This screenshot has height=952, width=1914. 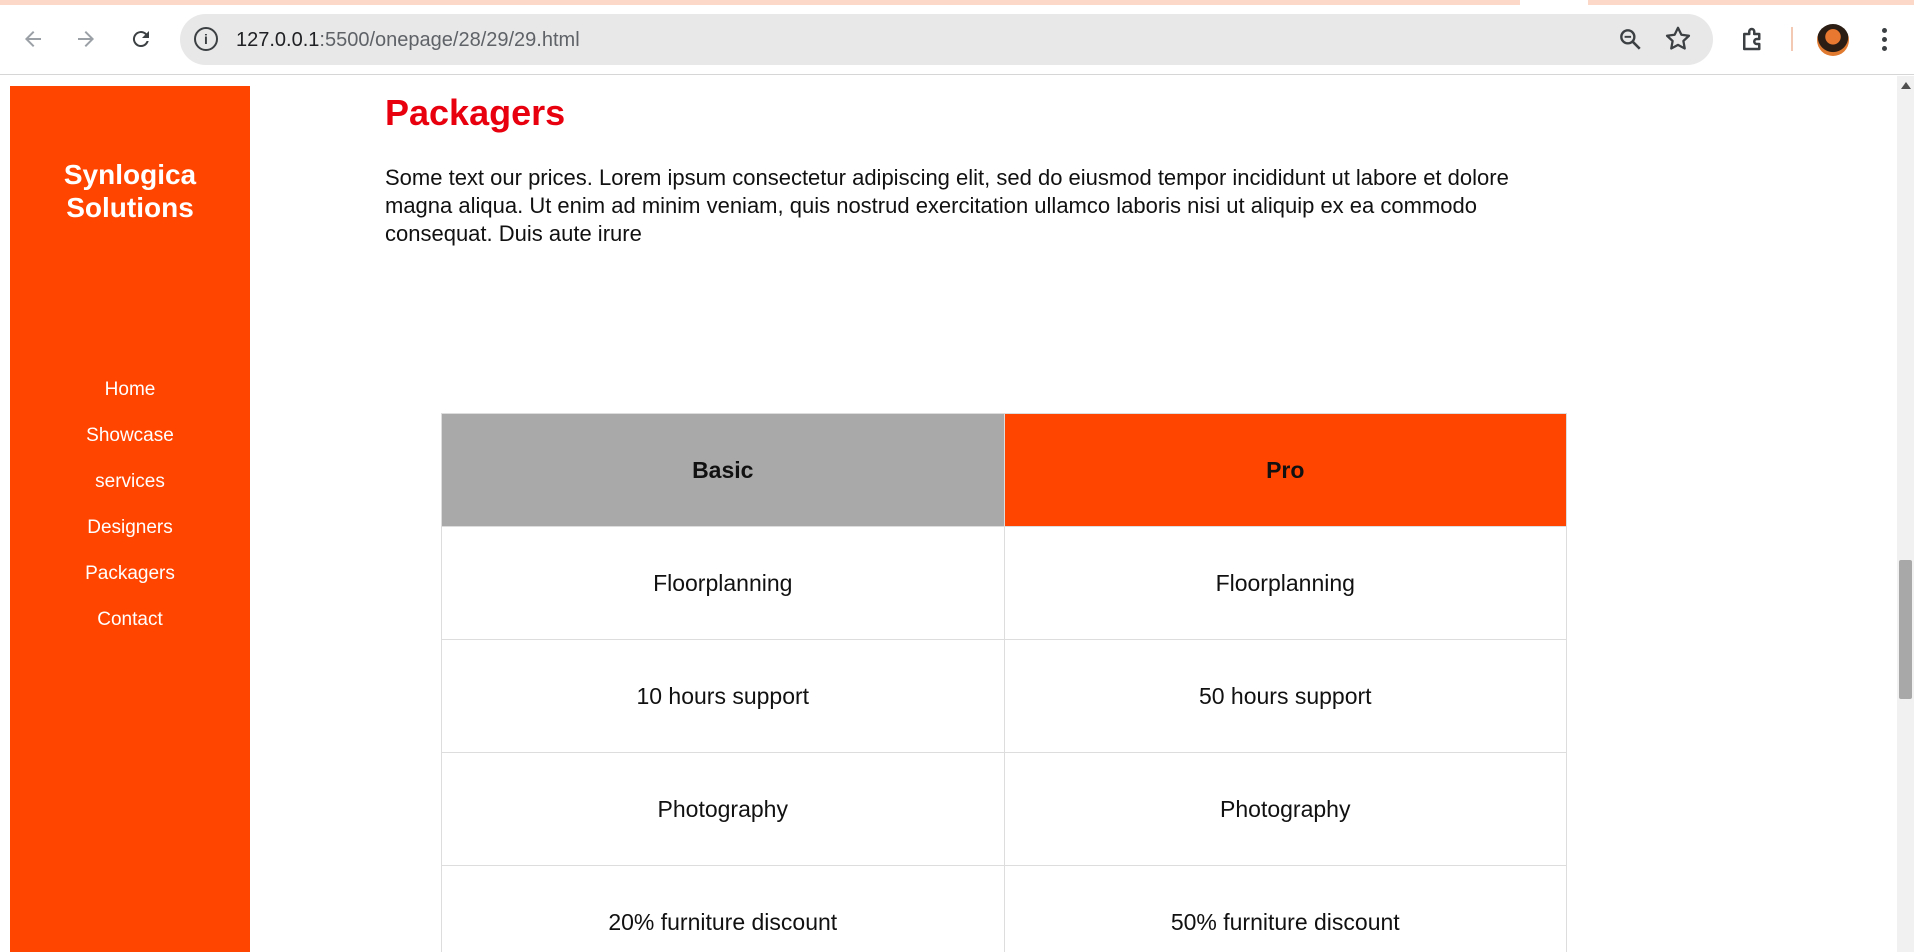 I want to click on zoom-icon, so click(x=1630, y=39).